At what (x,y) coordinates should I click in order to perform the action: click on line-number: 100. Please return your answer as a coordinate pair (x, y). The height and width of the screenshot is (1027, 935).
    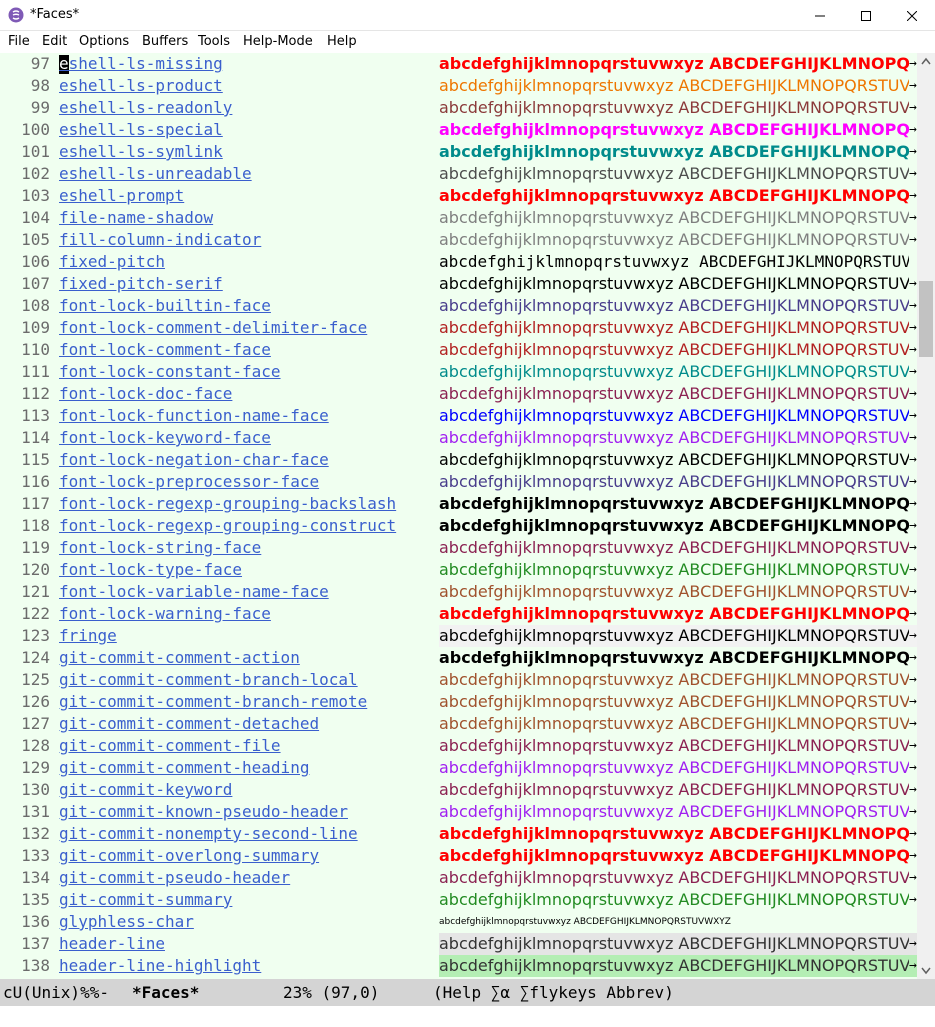
    Looking at the image, I should click on (35, 129).